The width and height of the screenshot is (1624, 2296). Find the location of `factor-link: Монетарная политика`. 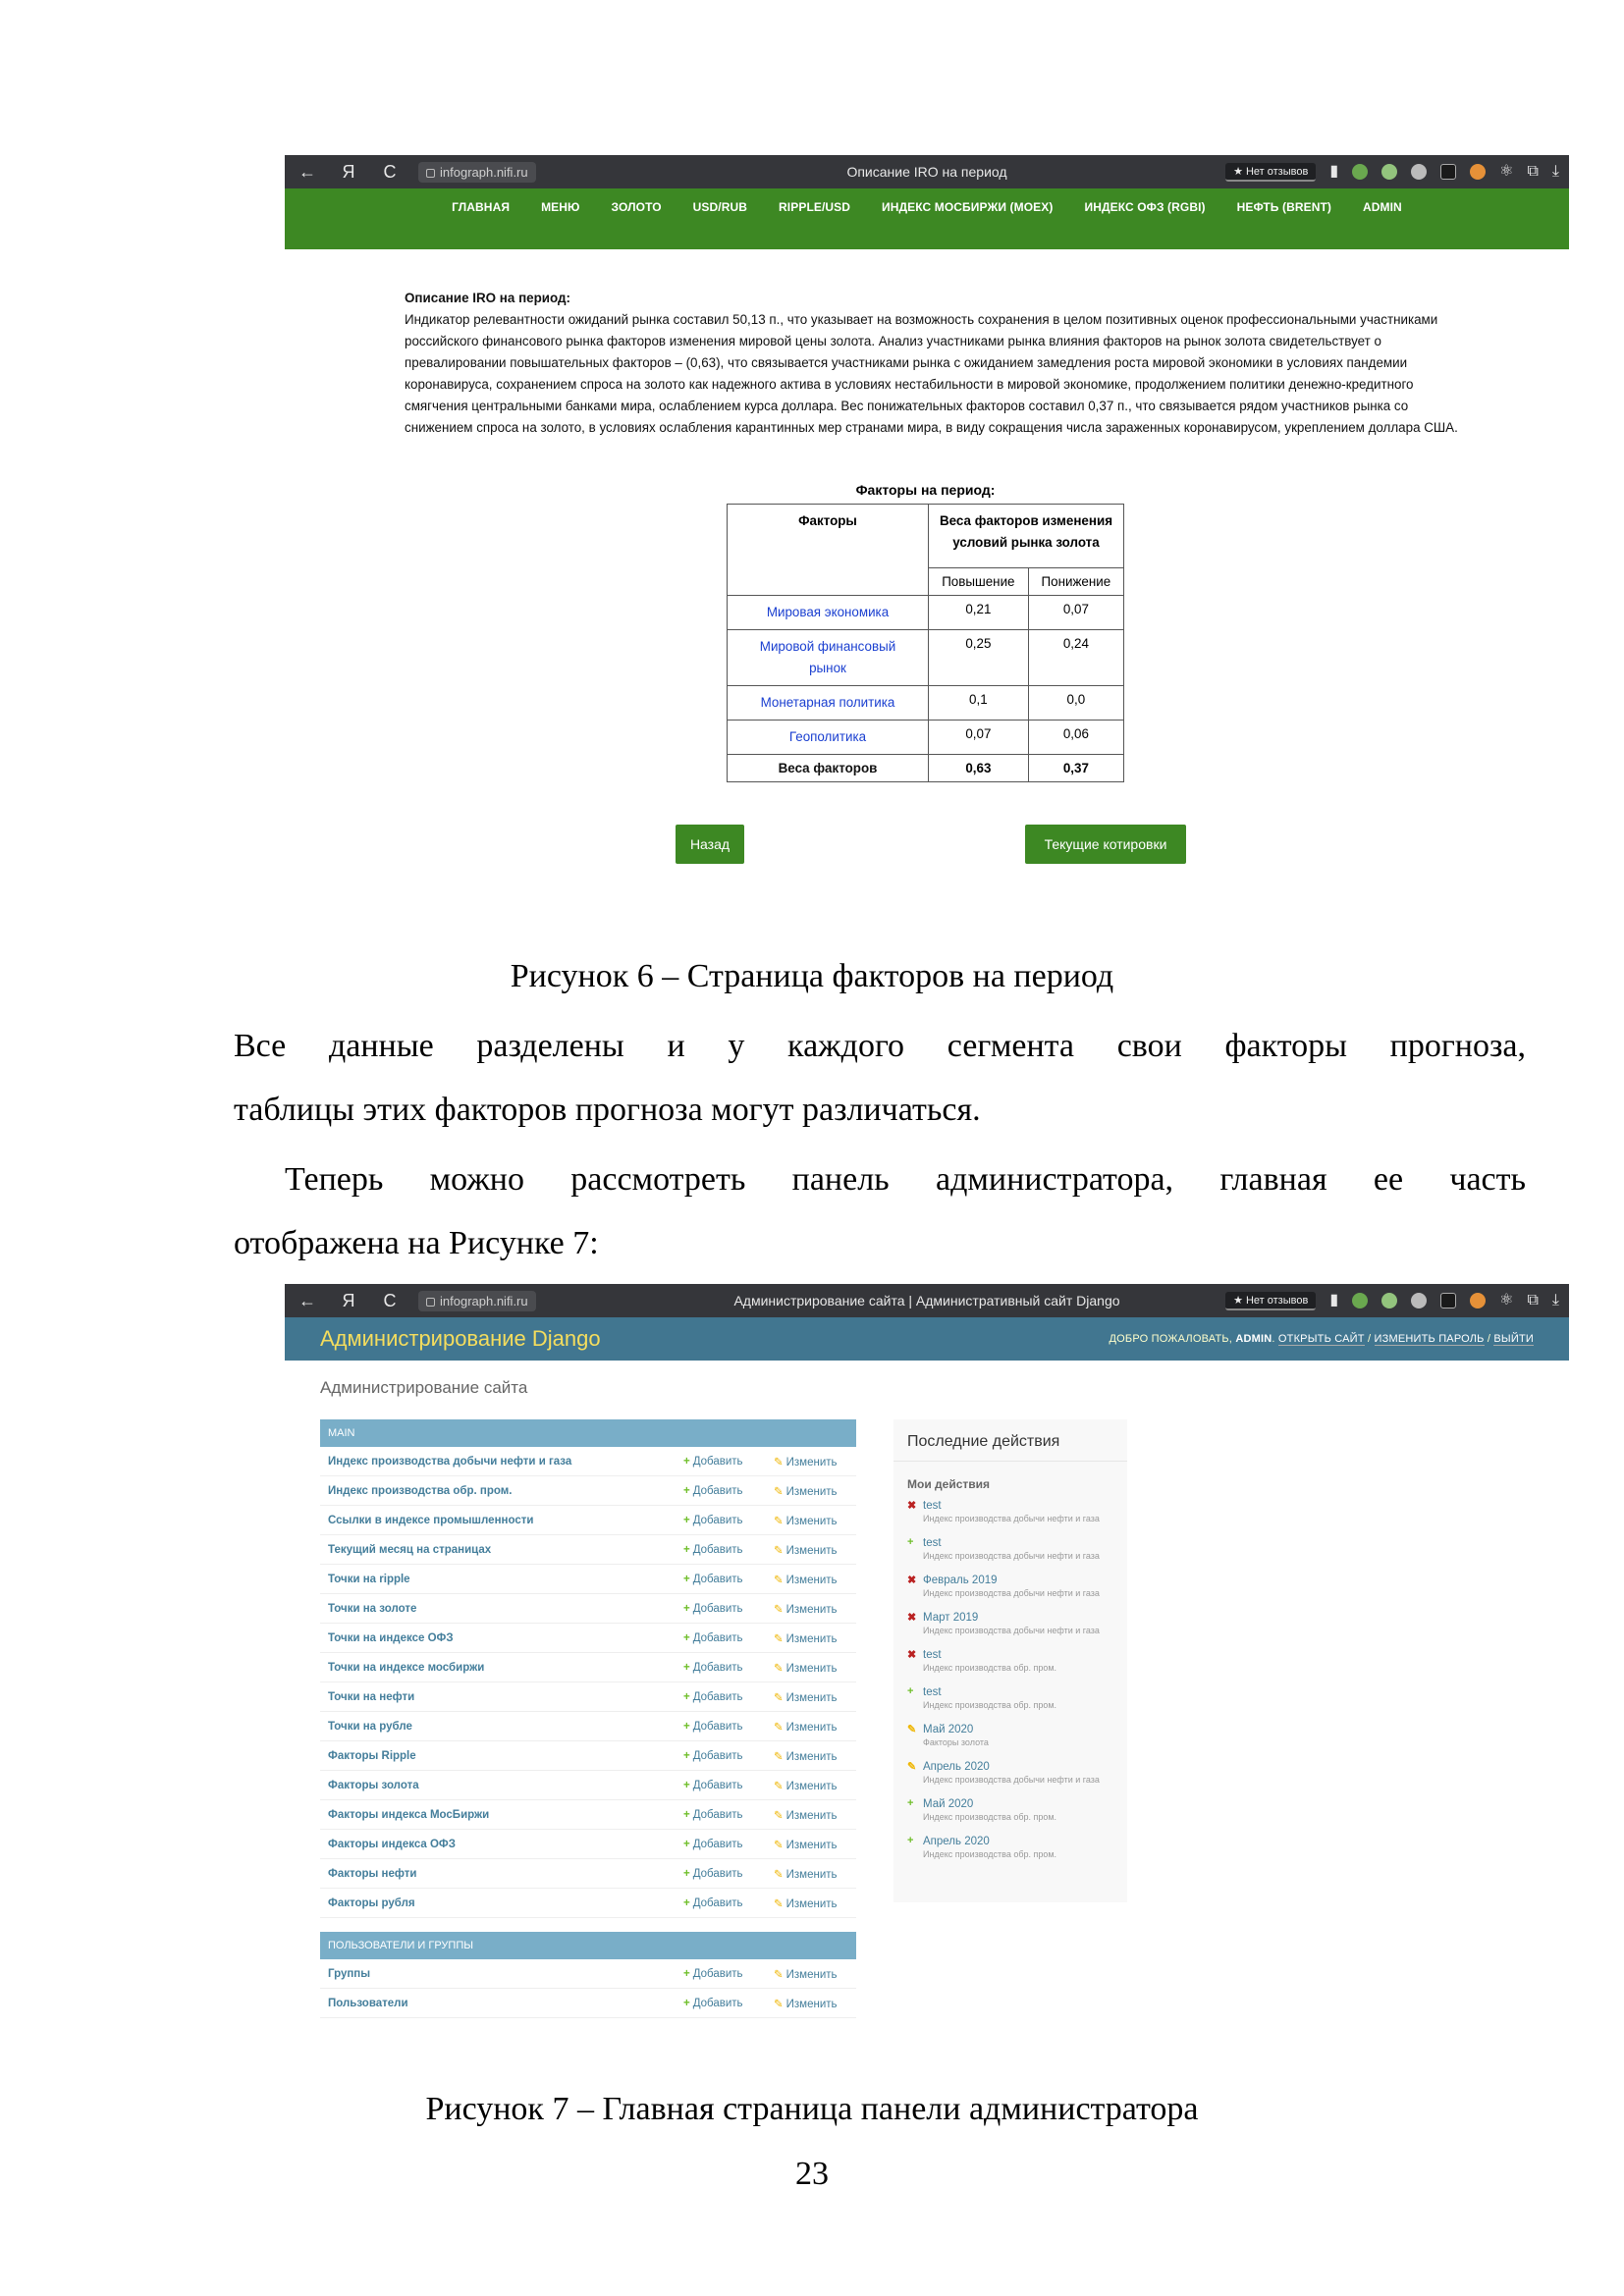

factor-link: Монетарная политика is located at coordinates (828, 703).